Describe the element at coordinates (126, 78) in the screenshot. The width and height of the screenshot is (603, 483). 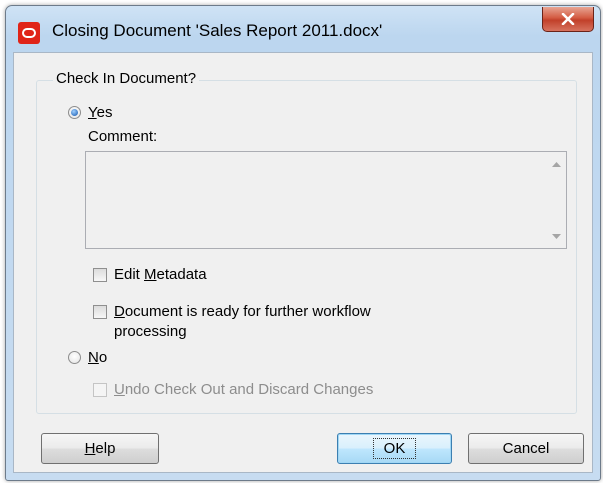
I see `group-title: Check In Document?` at that location.